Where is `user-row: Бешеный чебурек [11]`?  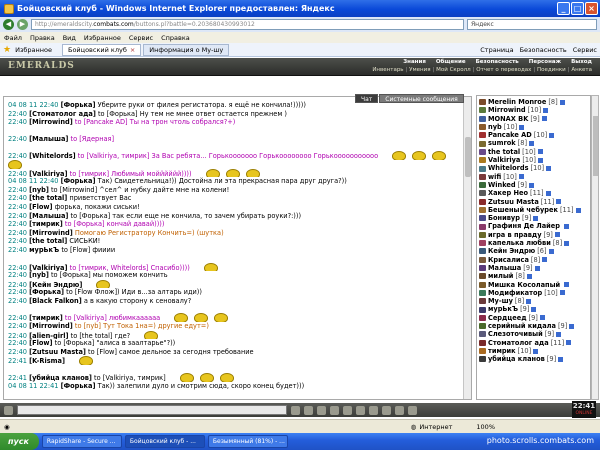 user-row: Бешеный чебурек [11] is located at coordinates (533, 210).